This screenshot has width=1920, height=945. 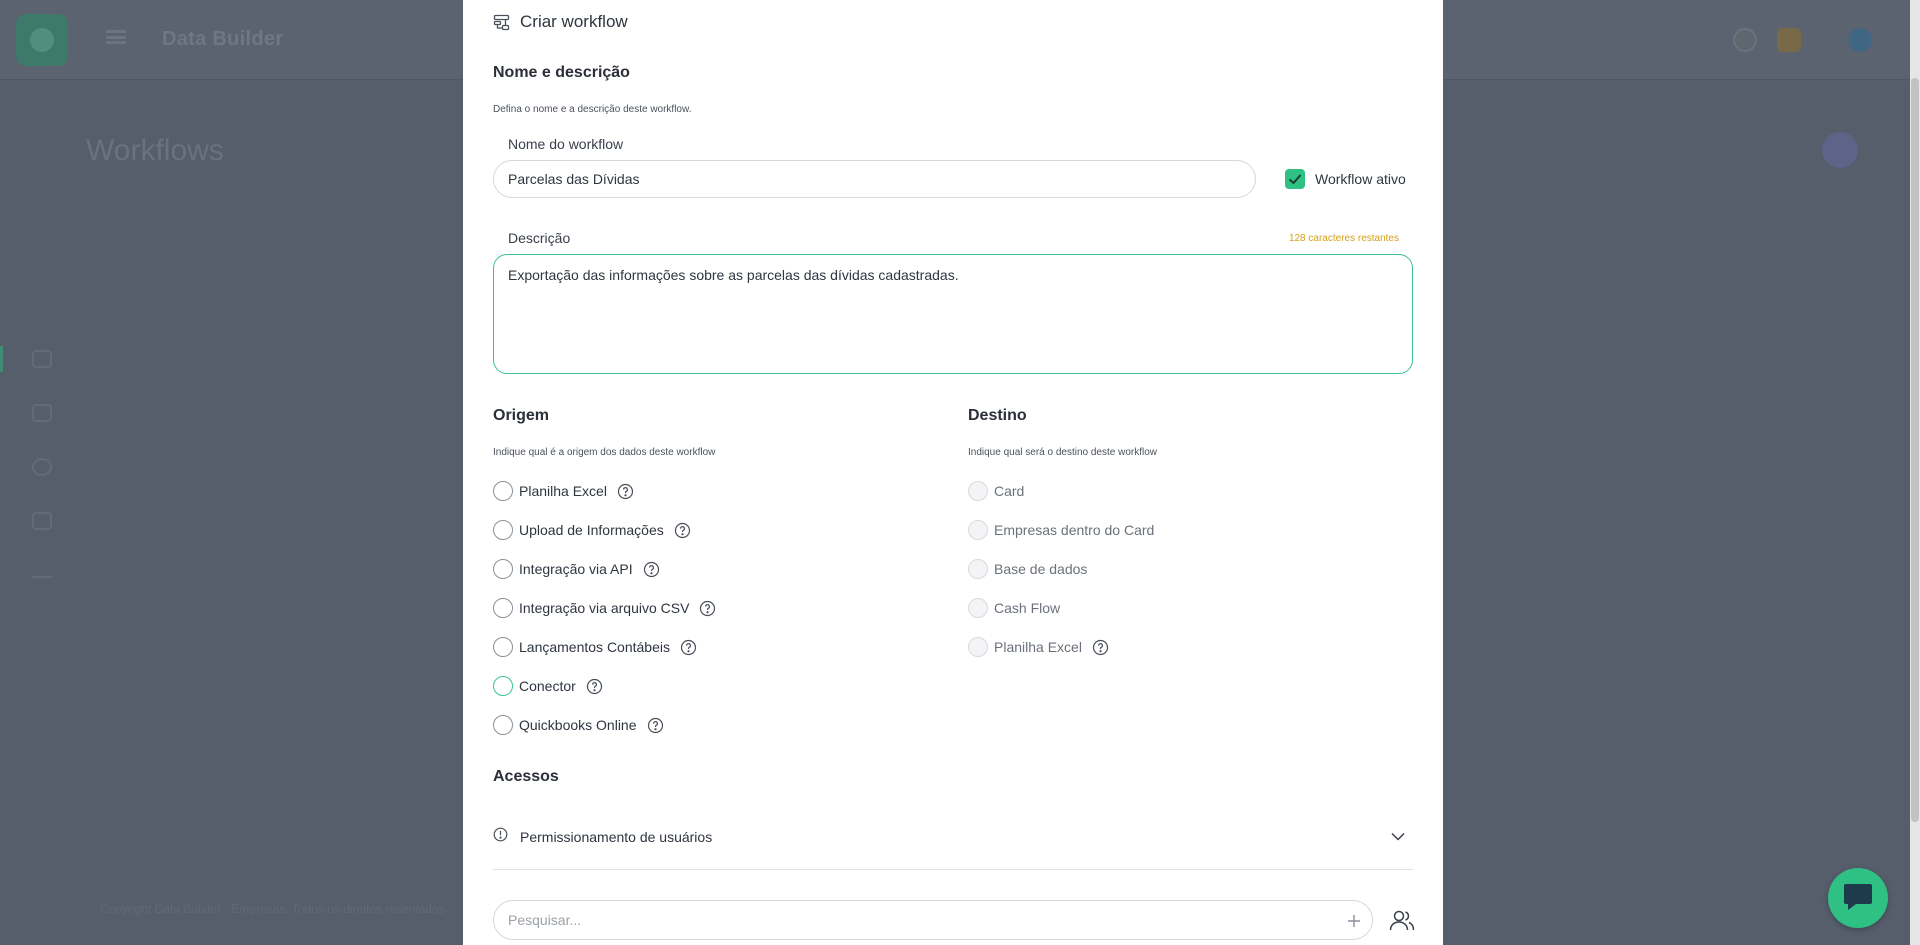 I want to click on info-circle-icon, so click(x=500, y=837).